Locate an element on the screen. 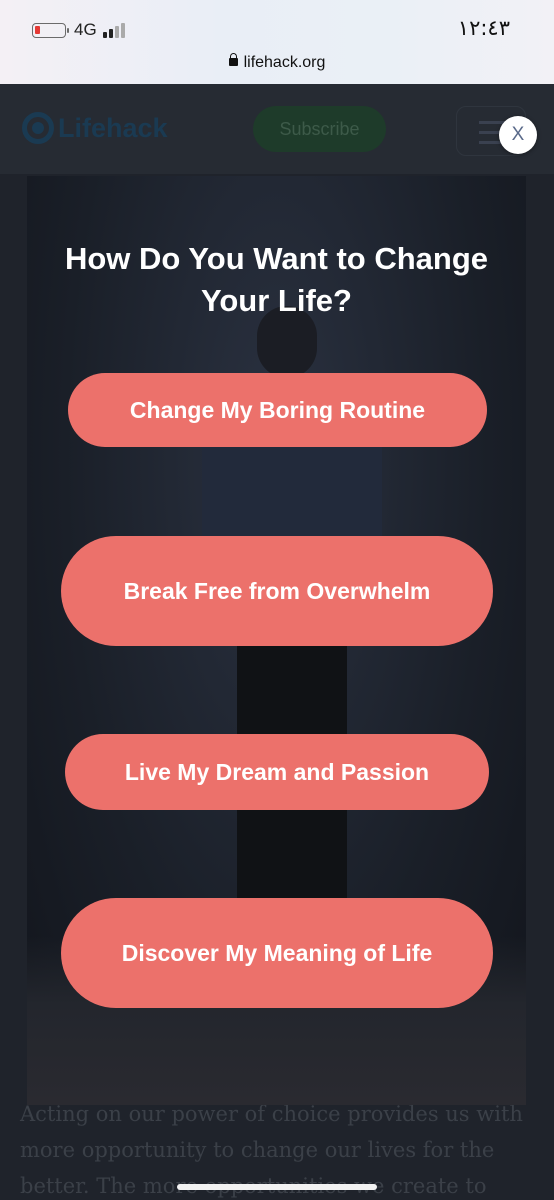  option-meaning-of-life-button: Discover My Meaning of Life is located at coordinates (277, 953).